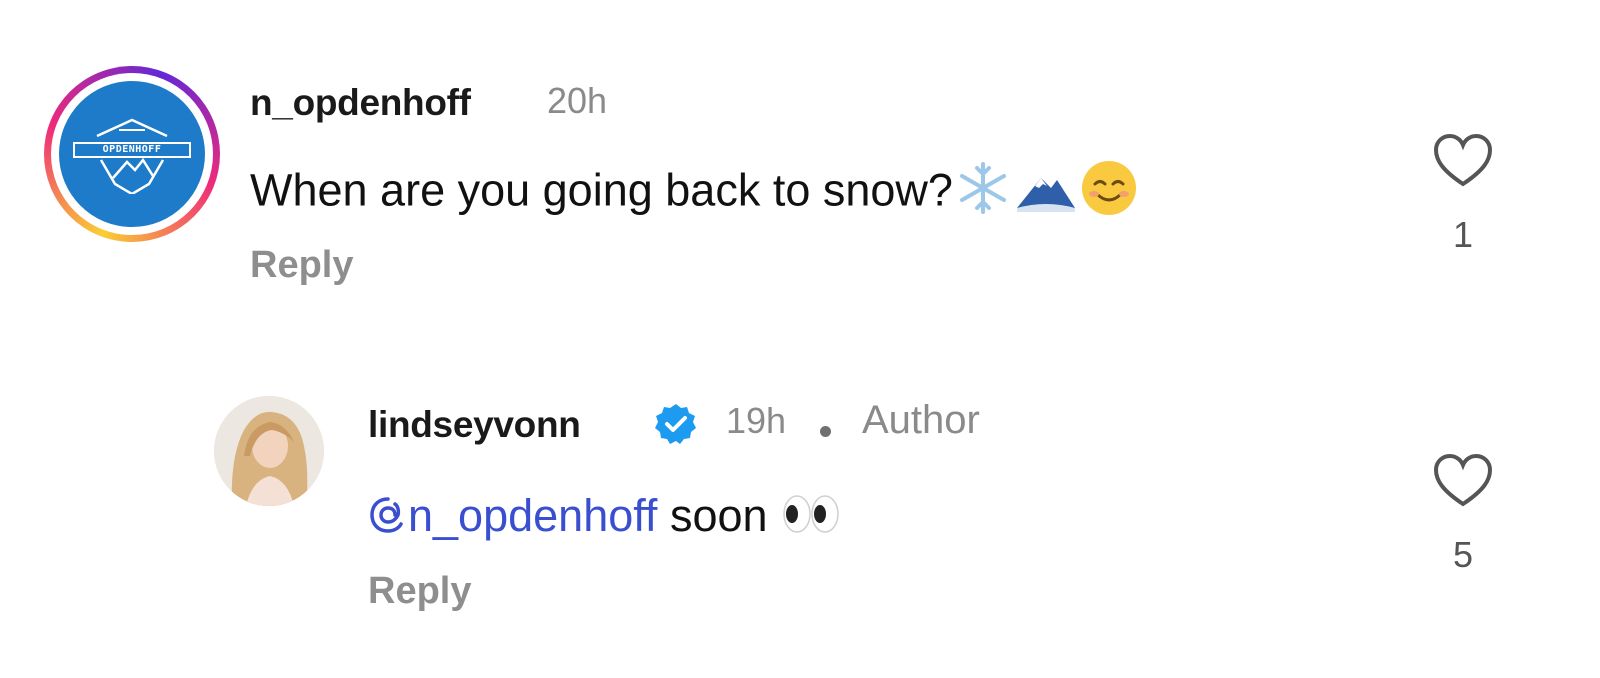  Describe the element at coordinates (533, 515) in the screenshot. I see `mention-text: n_opdenhoff` at that location.